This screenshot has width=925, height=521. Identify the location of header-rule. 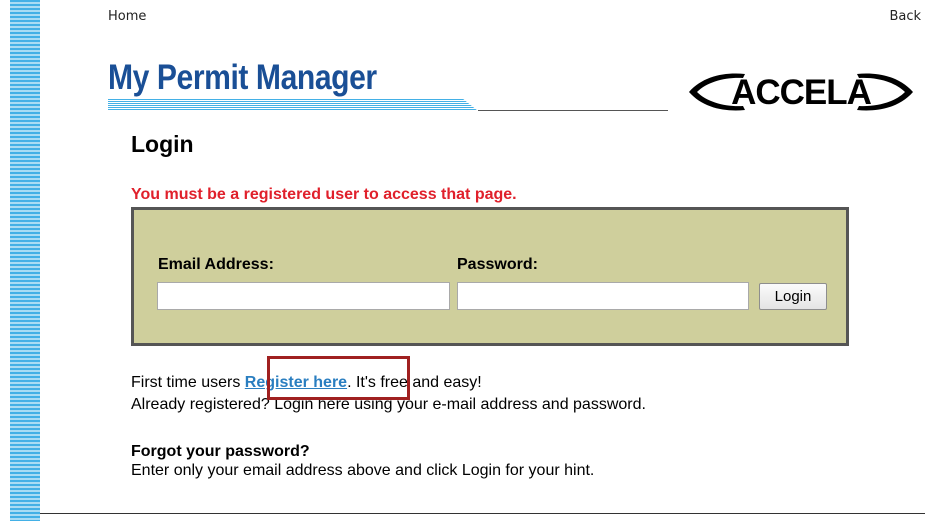
(573, 110).